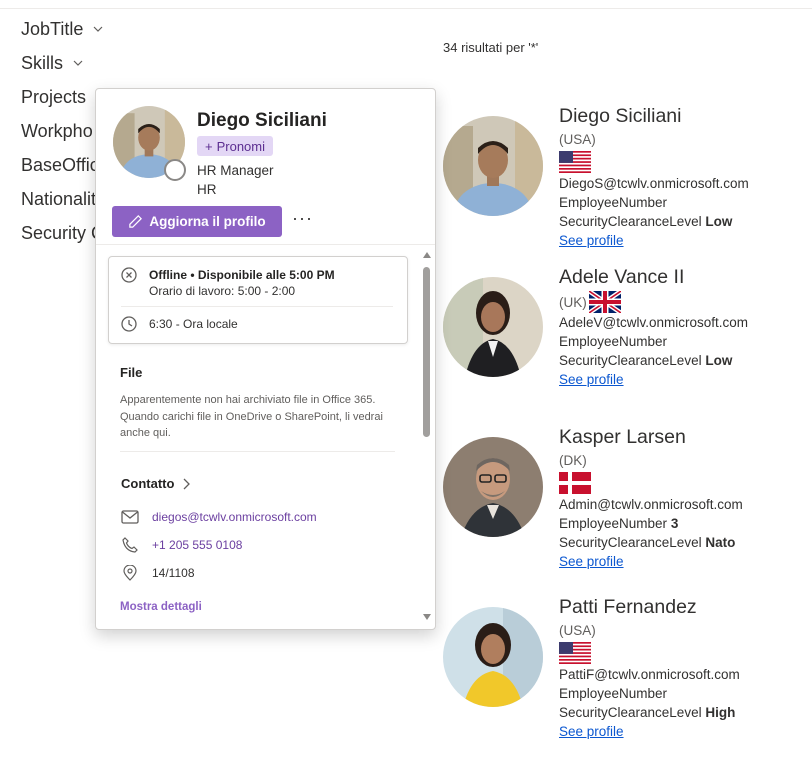 The height and width of the screenshot is (767, 812). I want to click on email-text: AdeleV@tcwlv.onmicrosoft.com, so click(654, 322).